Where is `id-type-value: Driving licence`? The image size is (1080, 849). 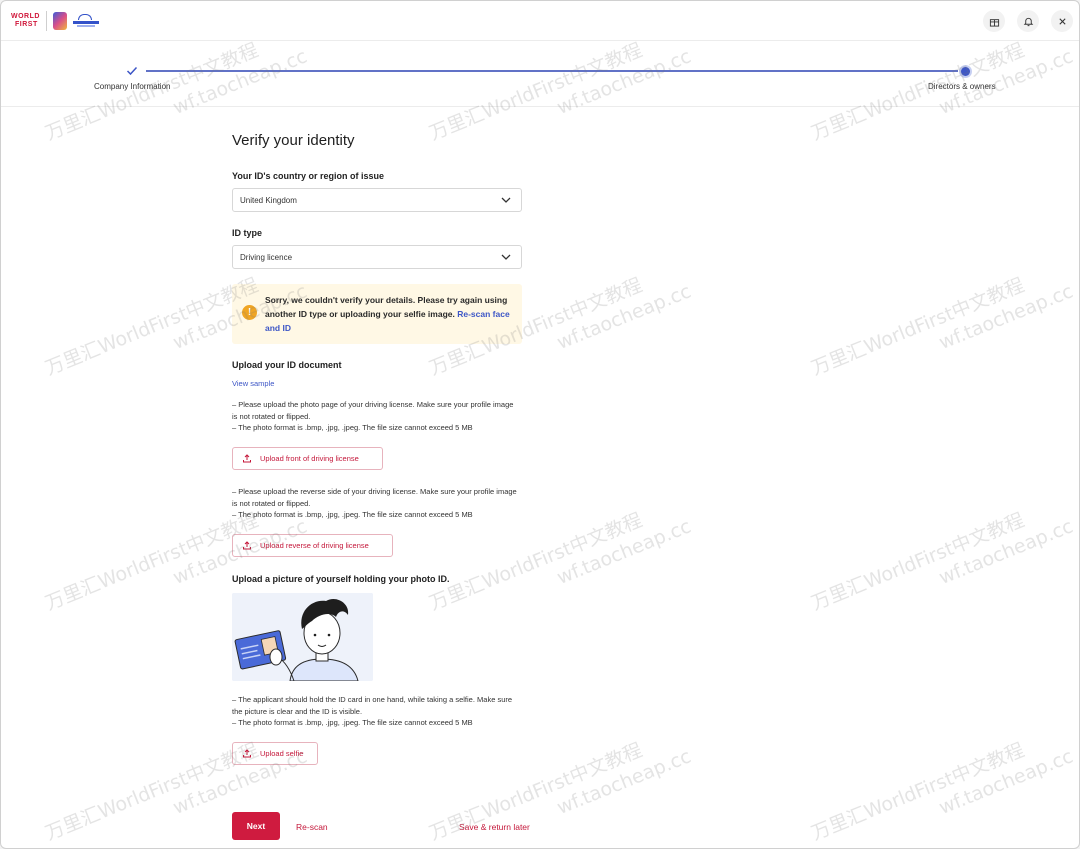 id-type-value: Driving licence is located at coordinates (266, 257).